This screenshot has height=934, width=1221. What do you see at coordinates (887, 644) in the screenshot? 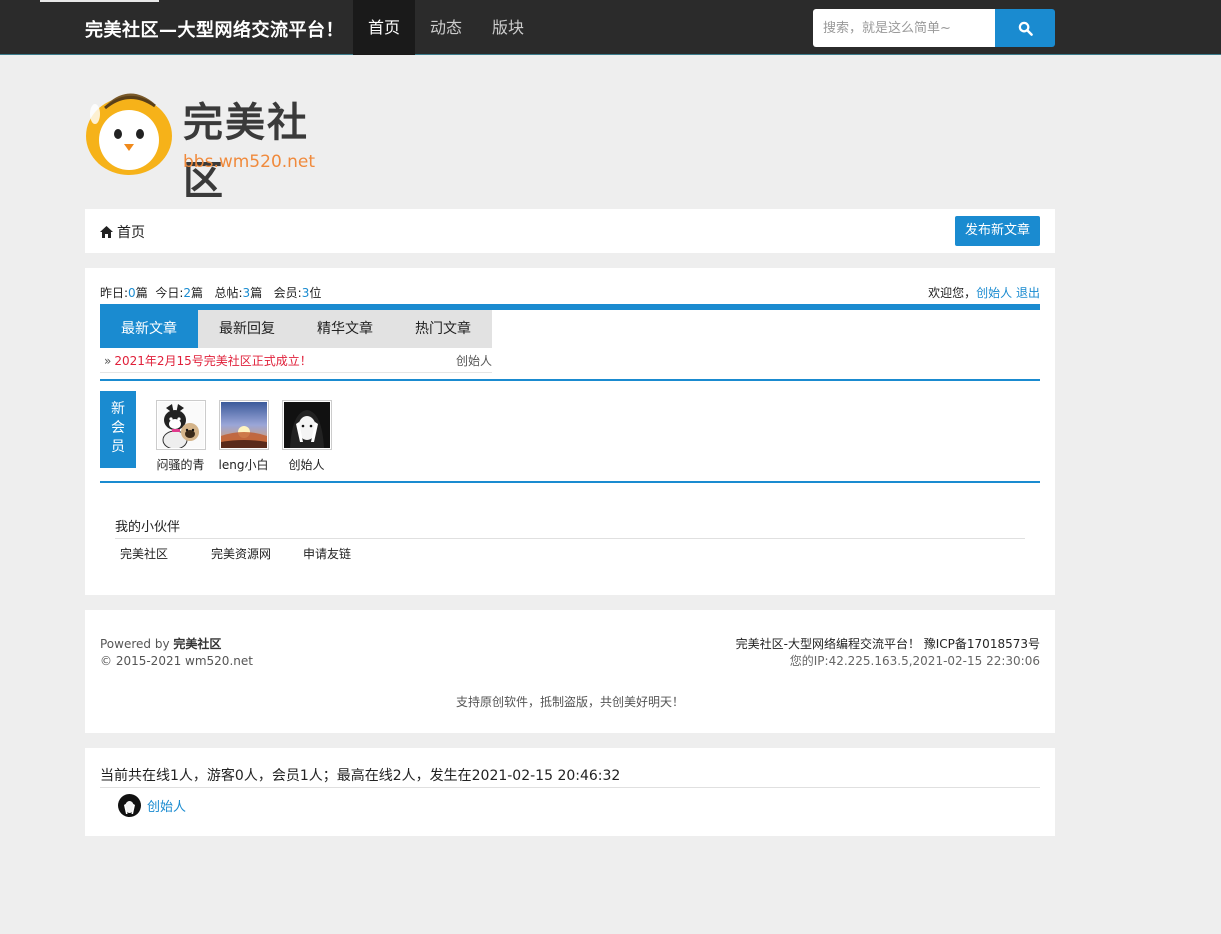
I see `site-description: 完美社区-大型网络编程交流平台！ 豫ICP备17018573号` at bounding box center [887, 644].